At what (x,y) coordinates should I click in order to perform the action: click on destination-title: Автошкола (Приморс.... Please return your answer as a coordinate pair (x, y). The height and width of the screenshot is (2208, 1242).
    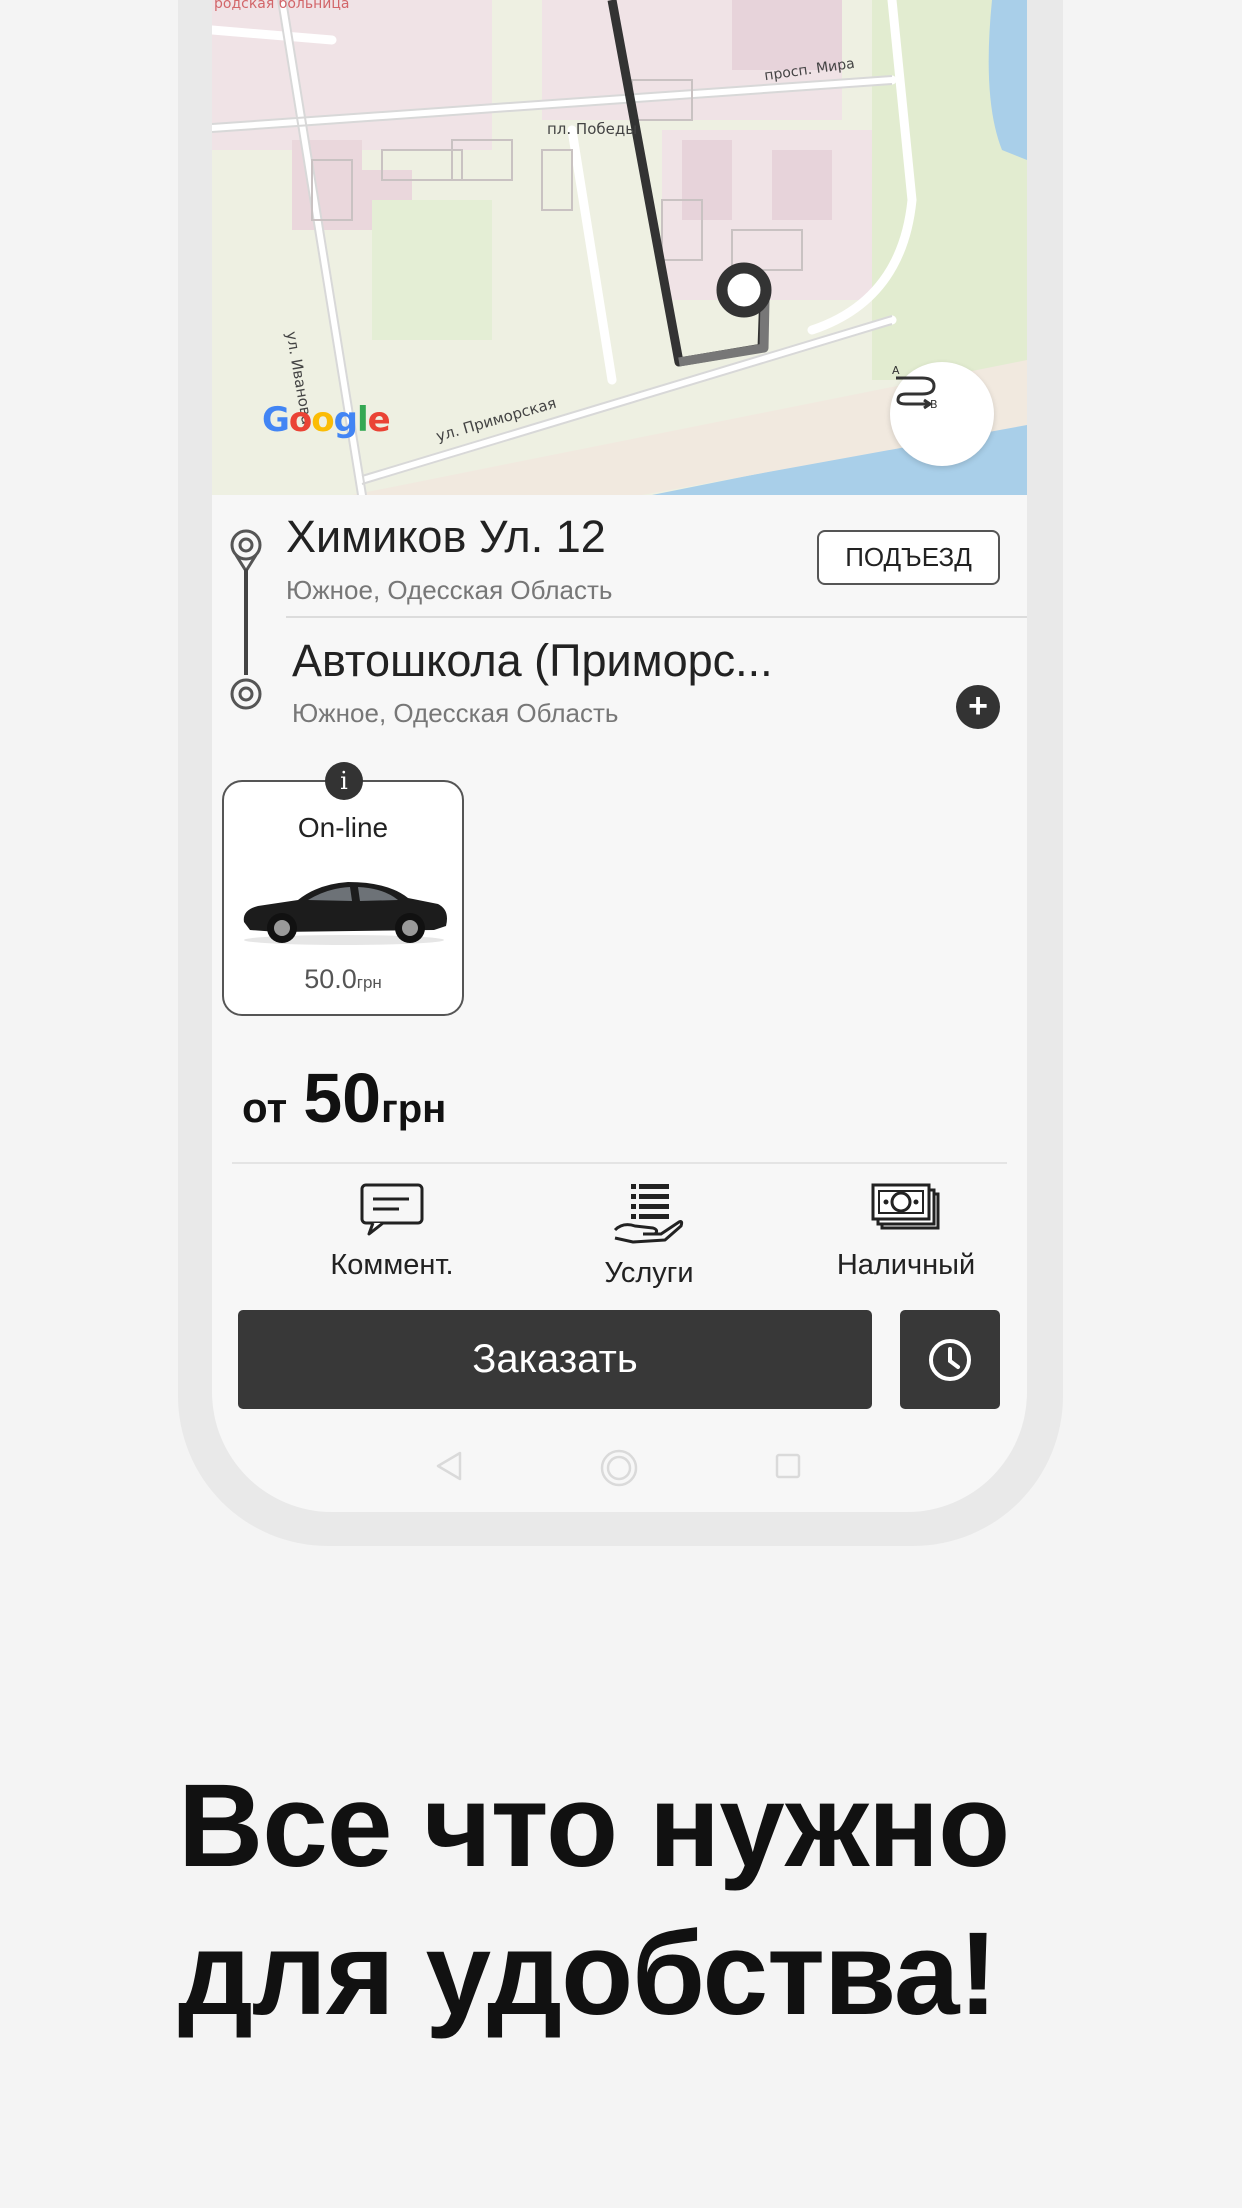
    Looking at the image, I should click on (532, 660).